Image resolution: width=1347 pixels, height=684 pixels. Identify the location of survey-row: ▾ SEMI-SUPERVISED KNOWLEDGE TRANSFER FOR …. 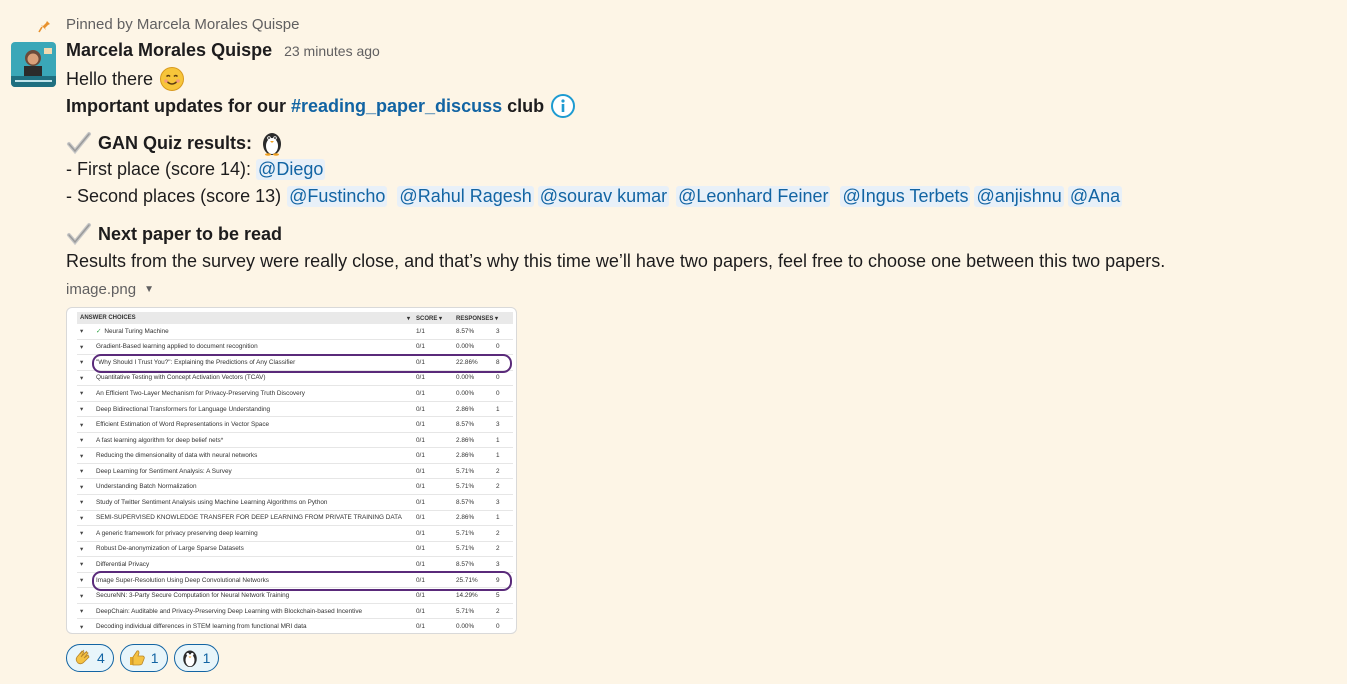
(295, 518).